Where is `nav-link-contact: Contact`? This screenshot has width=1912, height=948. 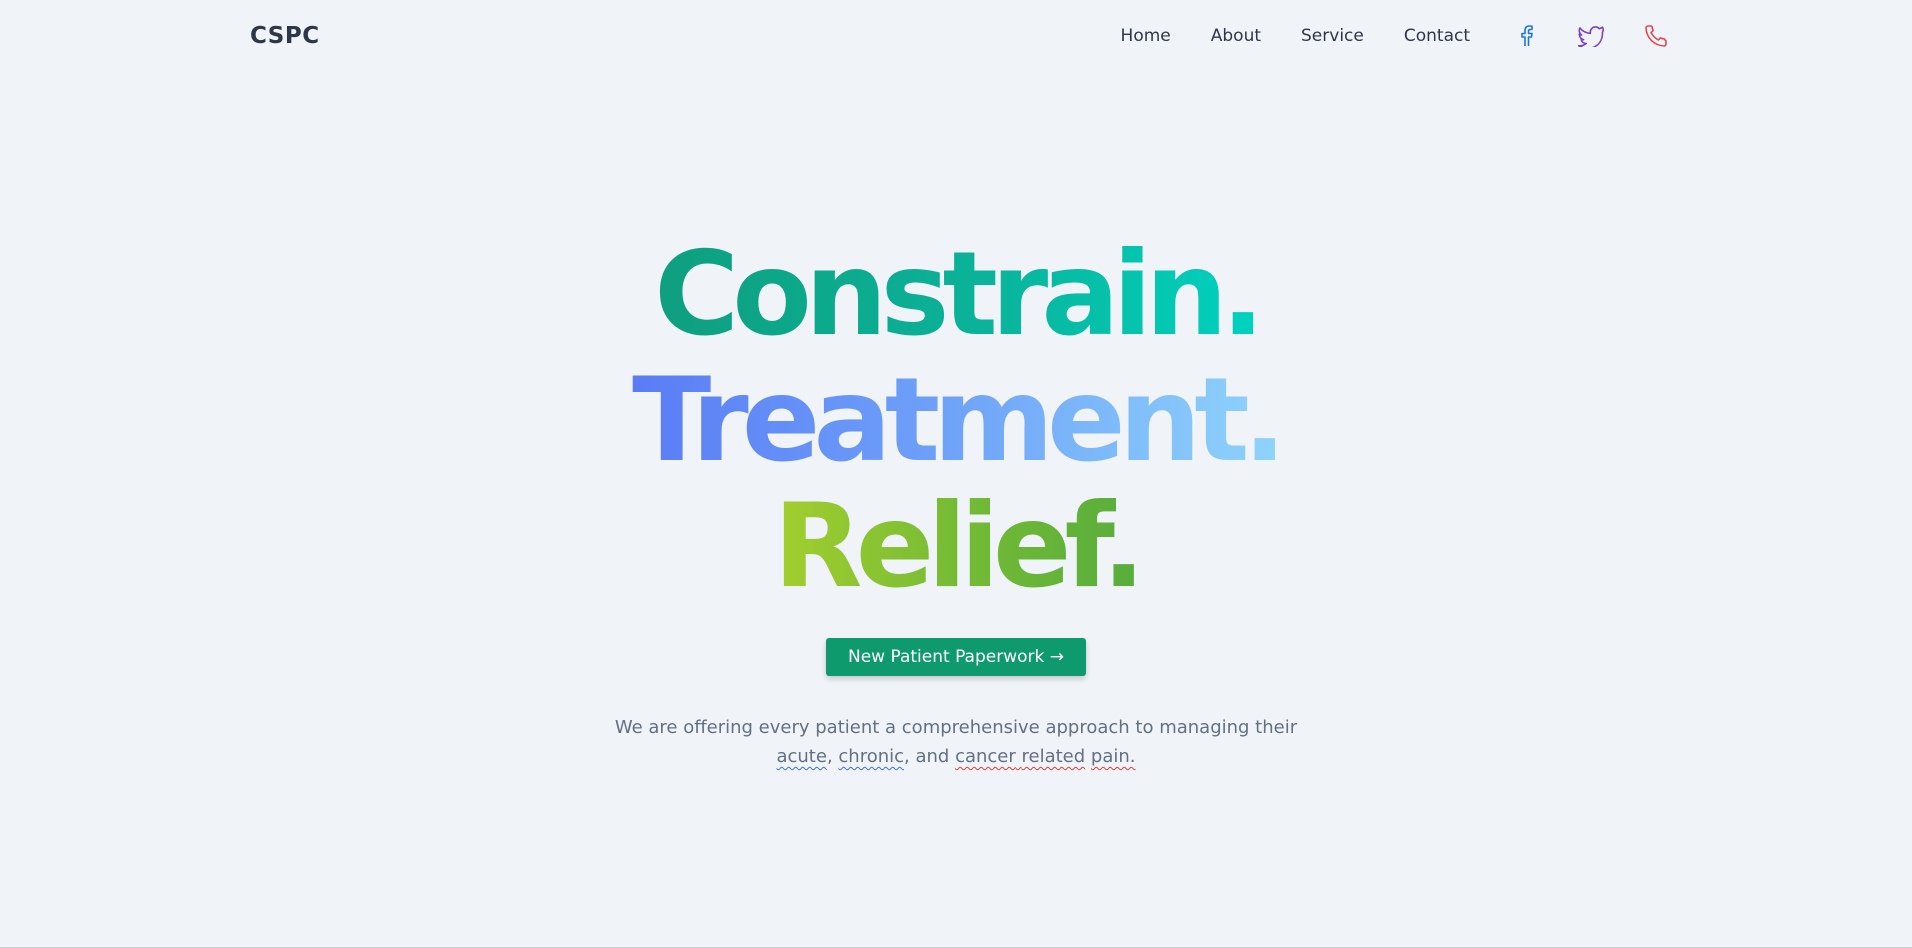
nav-link-contact: Contact is located at coordinates (1437, 36).